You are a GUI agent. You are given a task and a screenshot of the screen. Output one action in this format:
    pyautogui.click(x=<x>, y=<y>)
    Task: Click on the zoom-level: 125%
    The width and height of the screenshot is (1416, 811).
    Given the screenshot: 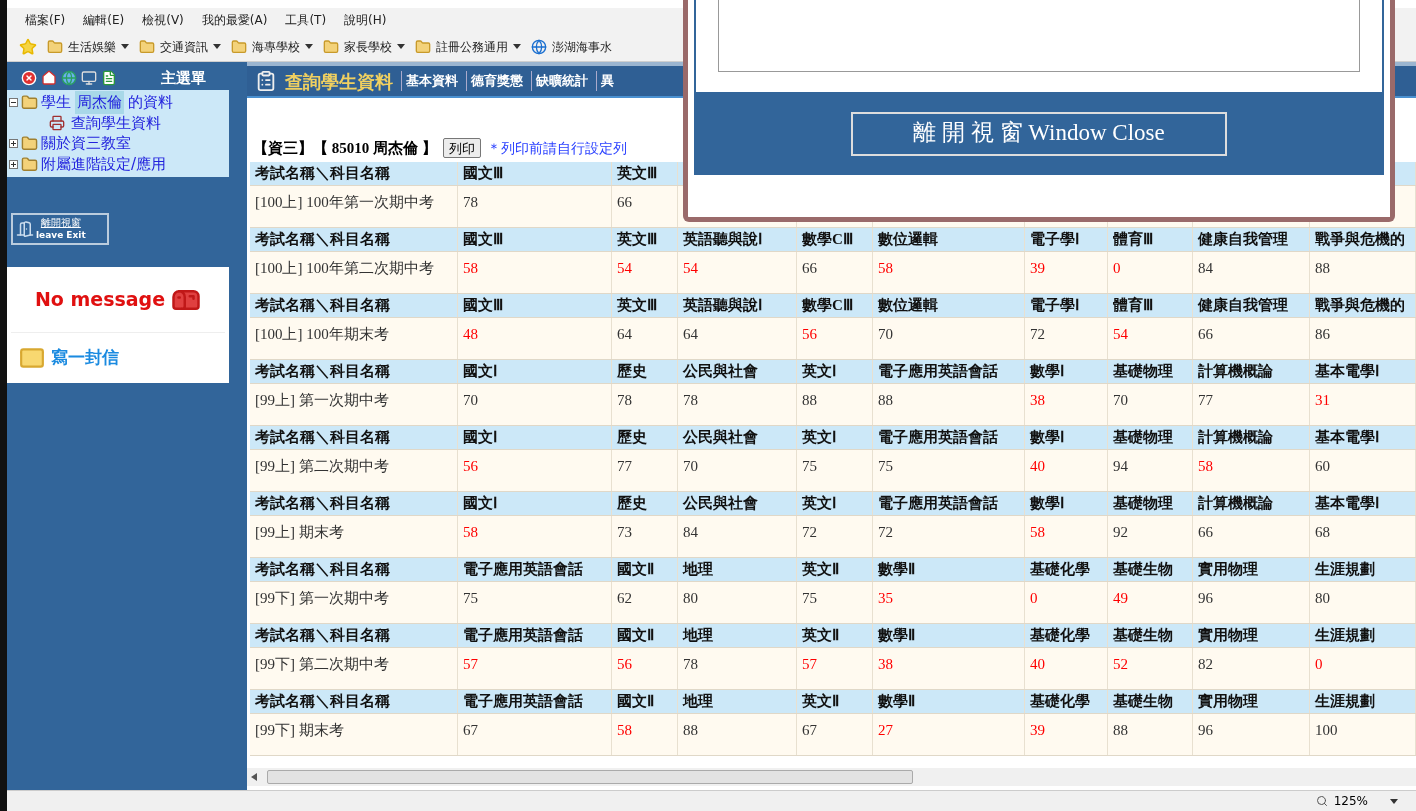 What is the action you would take?
    pyautogui.click(x=1350, y=801)
    